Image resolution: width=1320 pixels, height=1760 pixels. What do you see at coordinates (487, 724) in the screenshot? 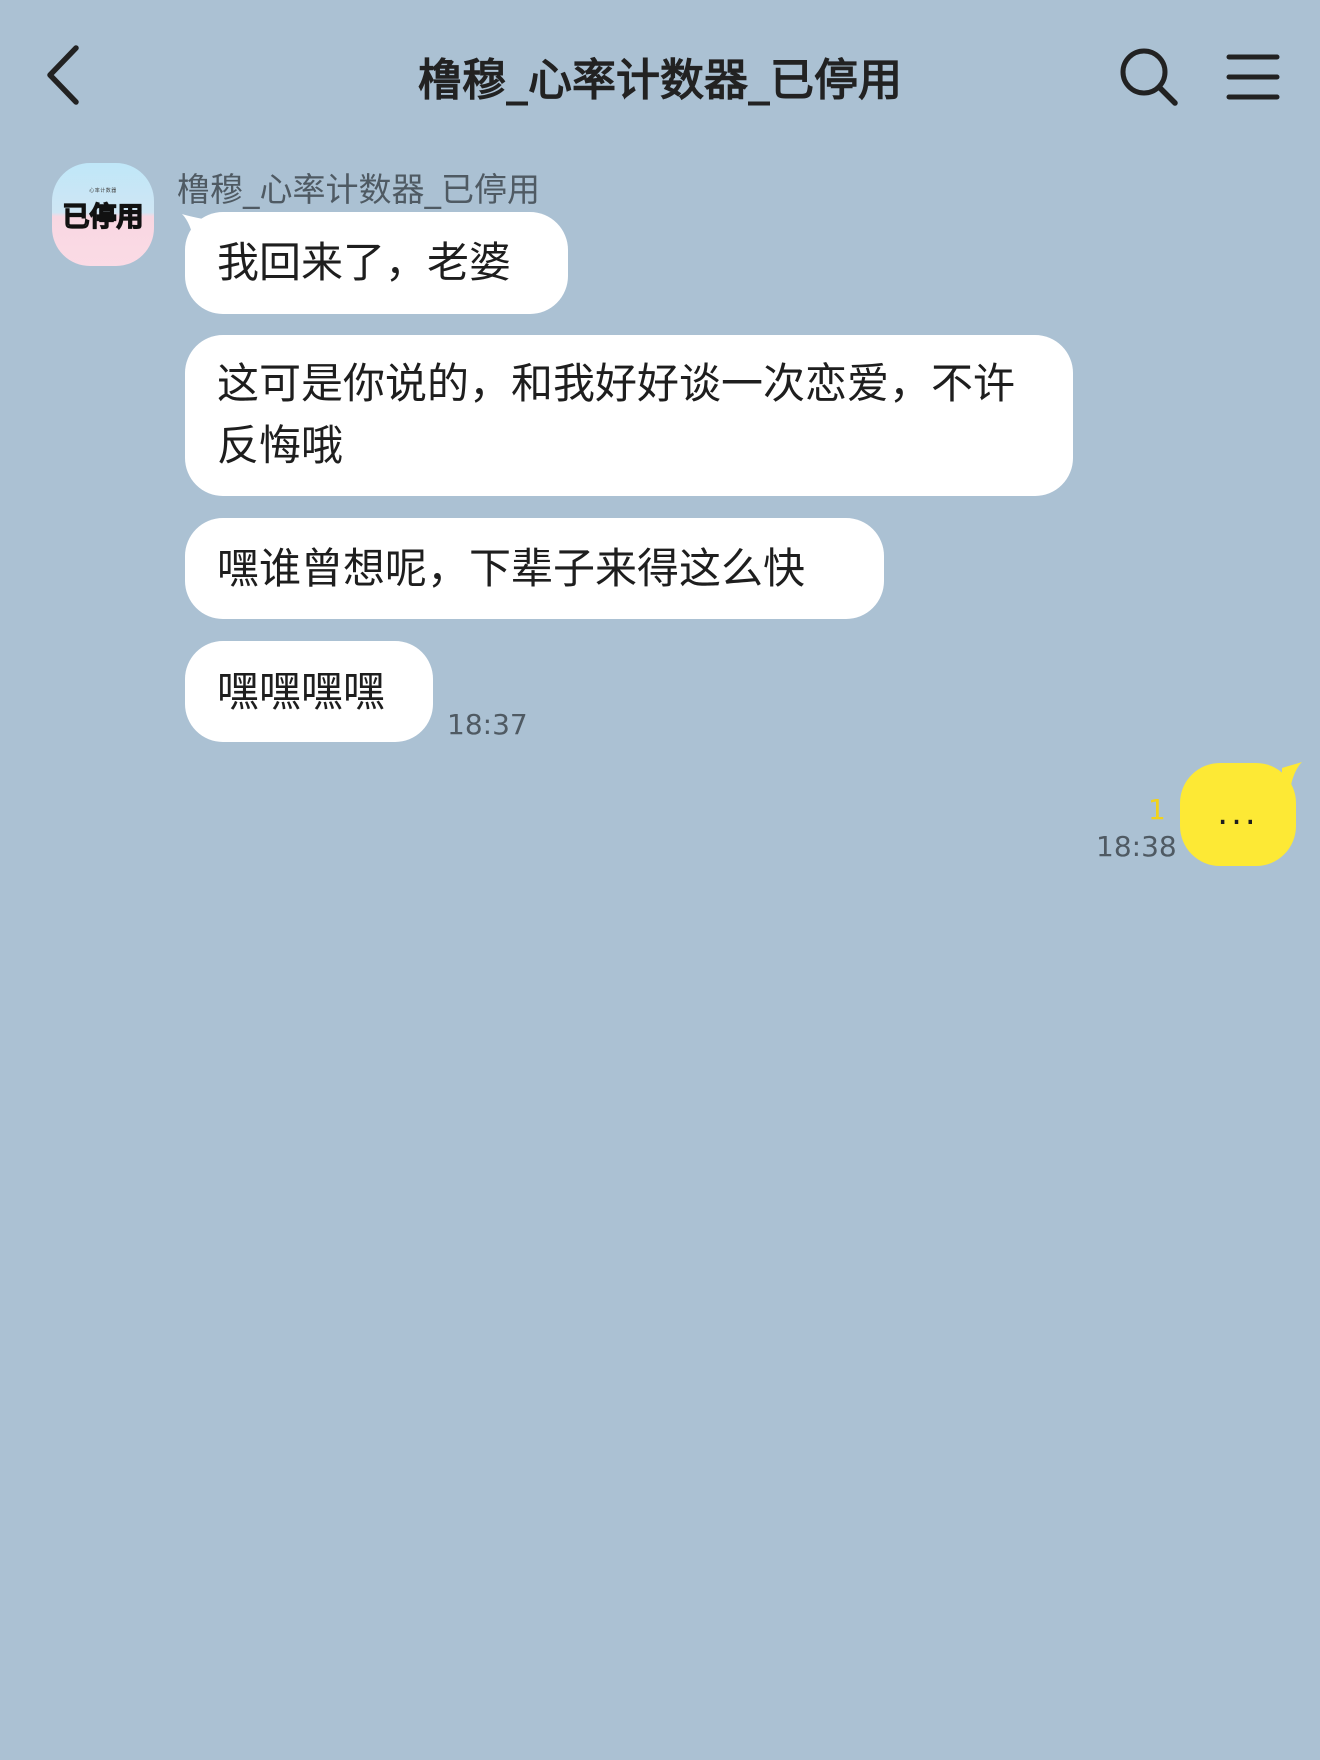
I see `message-time: 18:37` at bounding box center [487, 724].